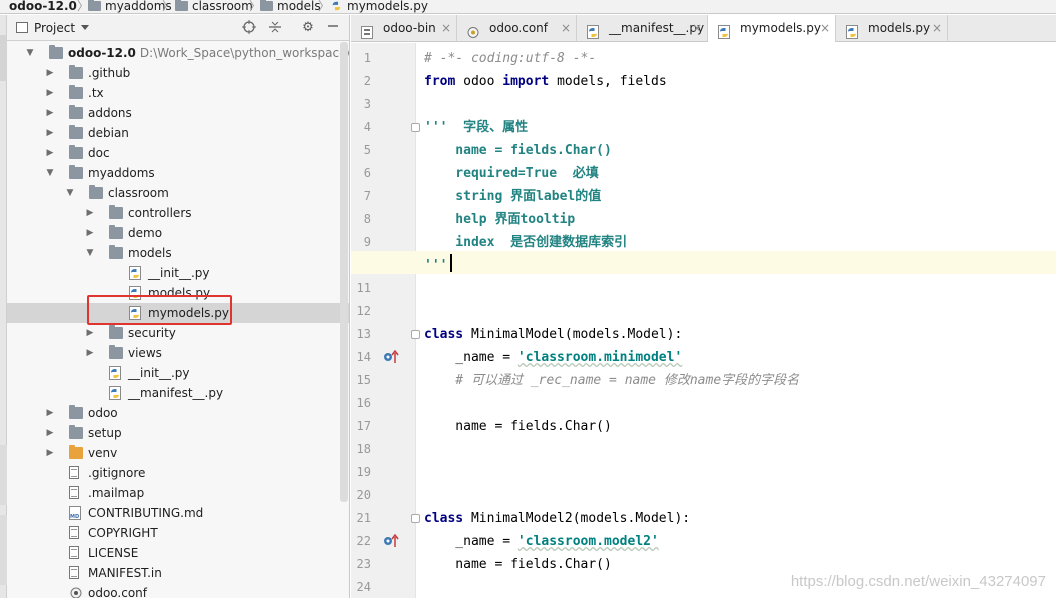  I want to click on tree-item-label: myaddoms, so click(121, 173).